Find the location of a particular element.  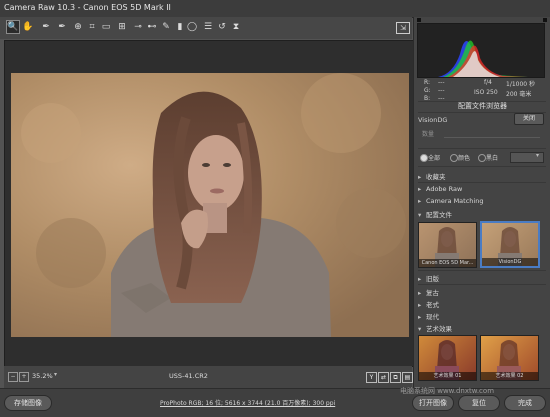

histogram is located at coordinates (481, 50).